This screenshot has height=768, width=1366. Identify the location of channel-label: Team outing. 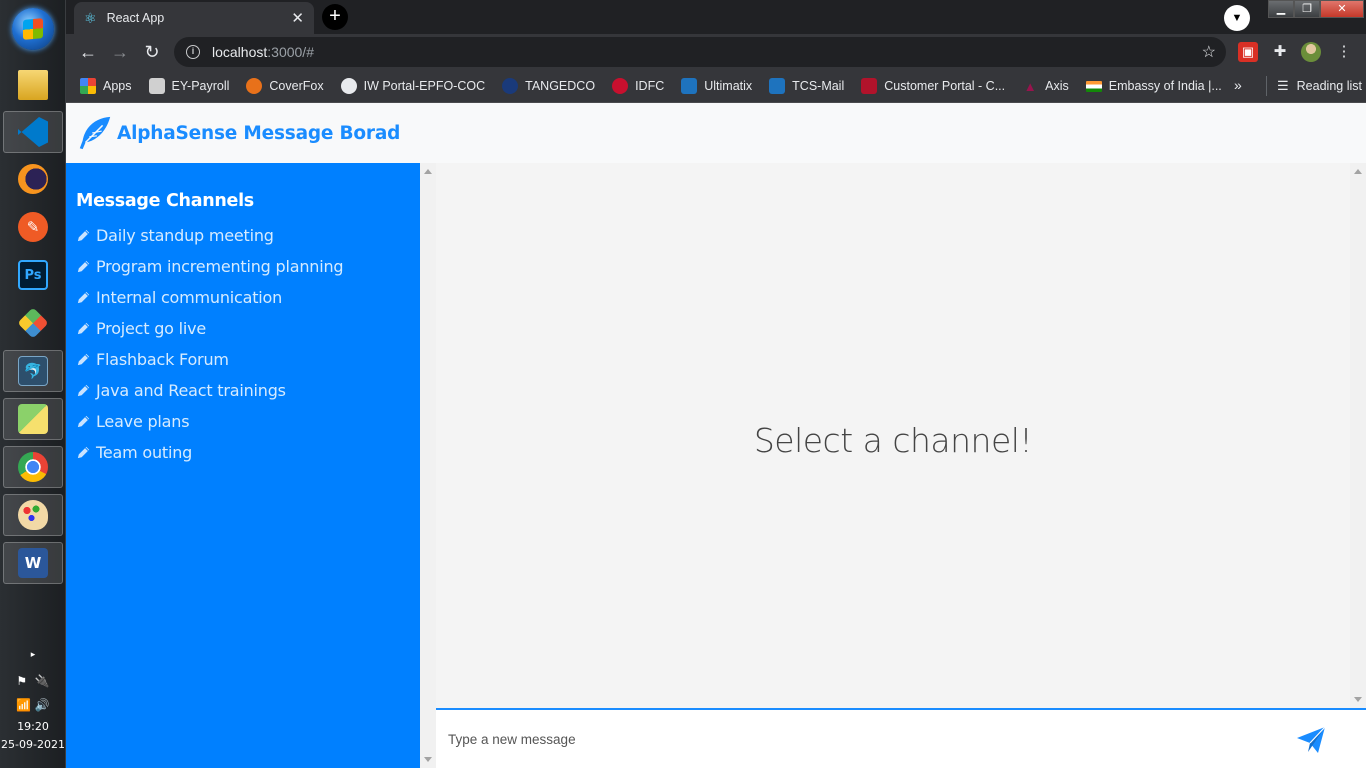
(144, 452).